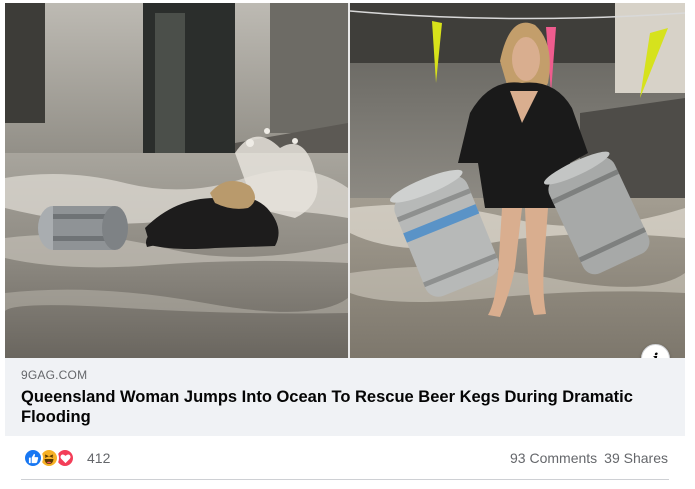 The height and width of the screenshot is (489, 695). What do you see at coordinates (33, 458) in the screenshot?
I see `like-icon` at bounding box center [33, 458].